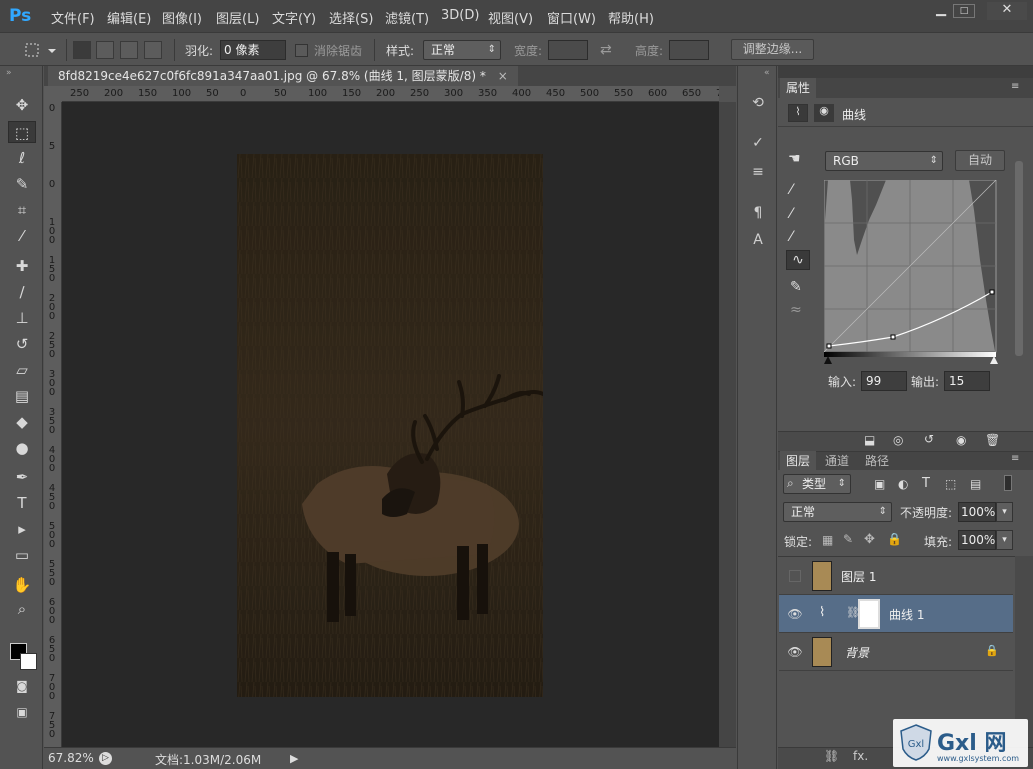 The image size is (1033, 769). What do you see at coordinates (460, 15) in the screenshot?
I see `menu-3d: 3D(D)` at bounding box center [460, 15].